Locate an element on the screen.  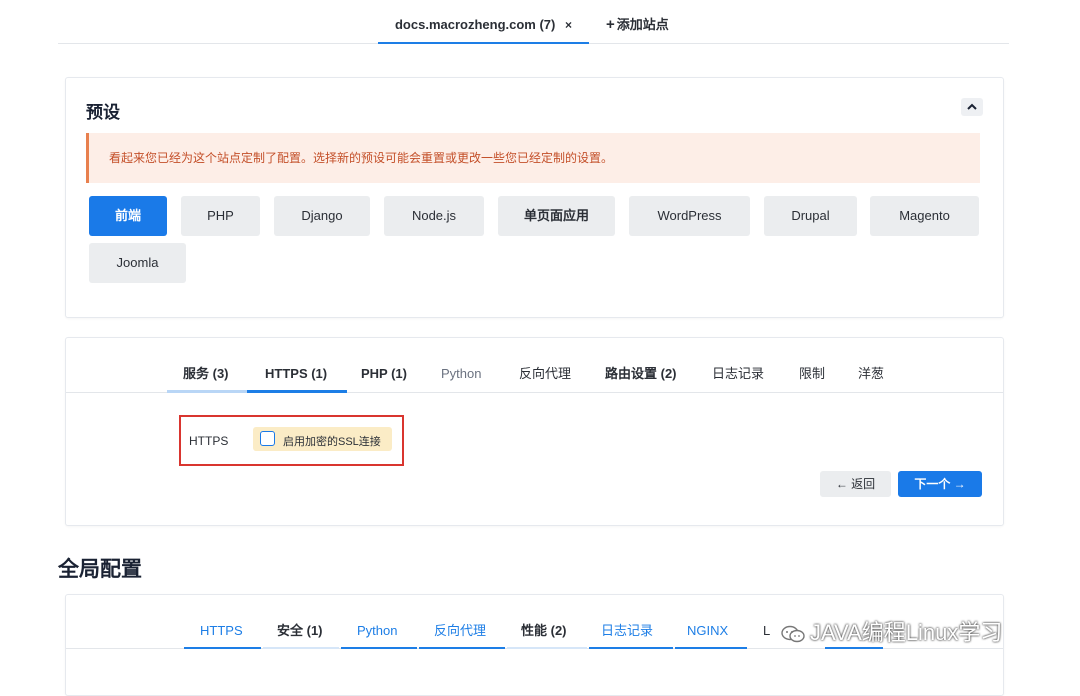
gtab-security: 安全 (1) is located at coordinates (300, 621).